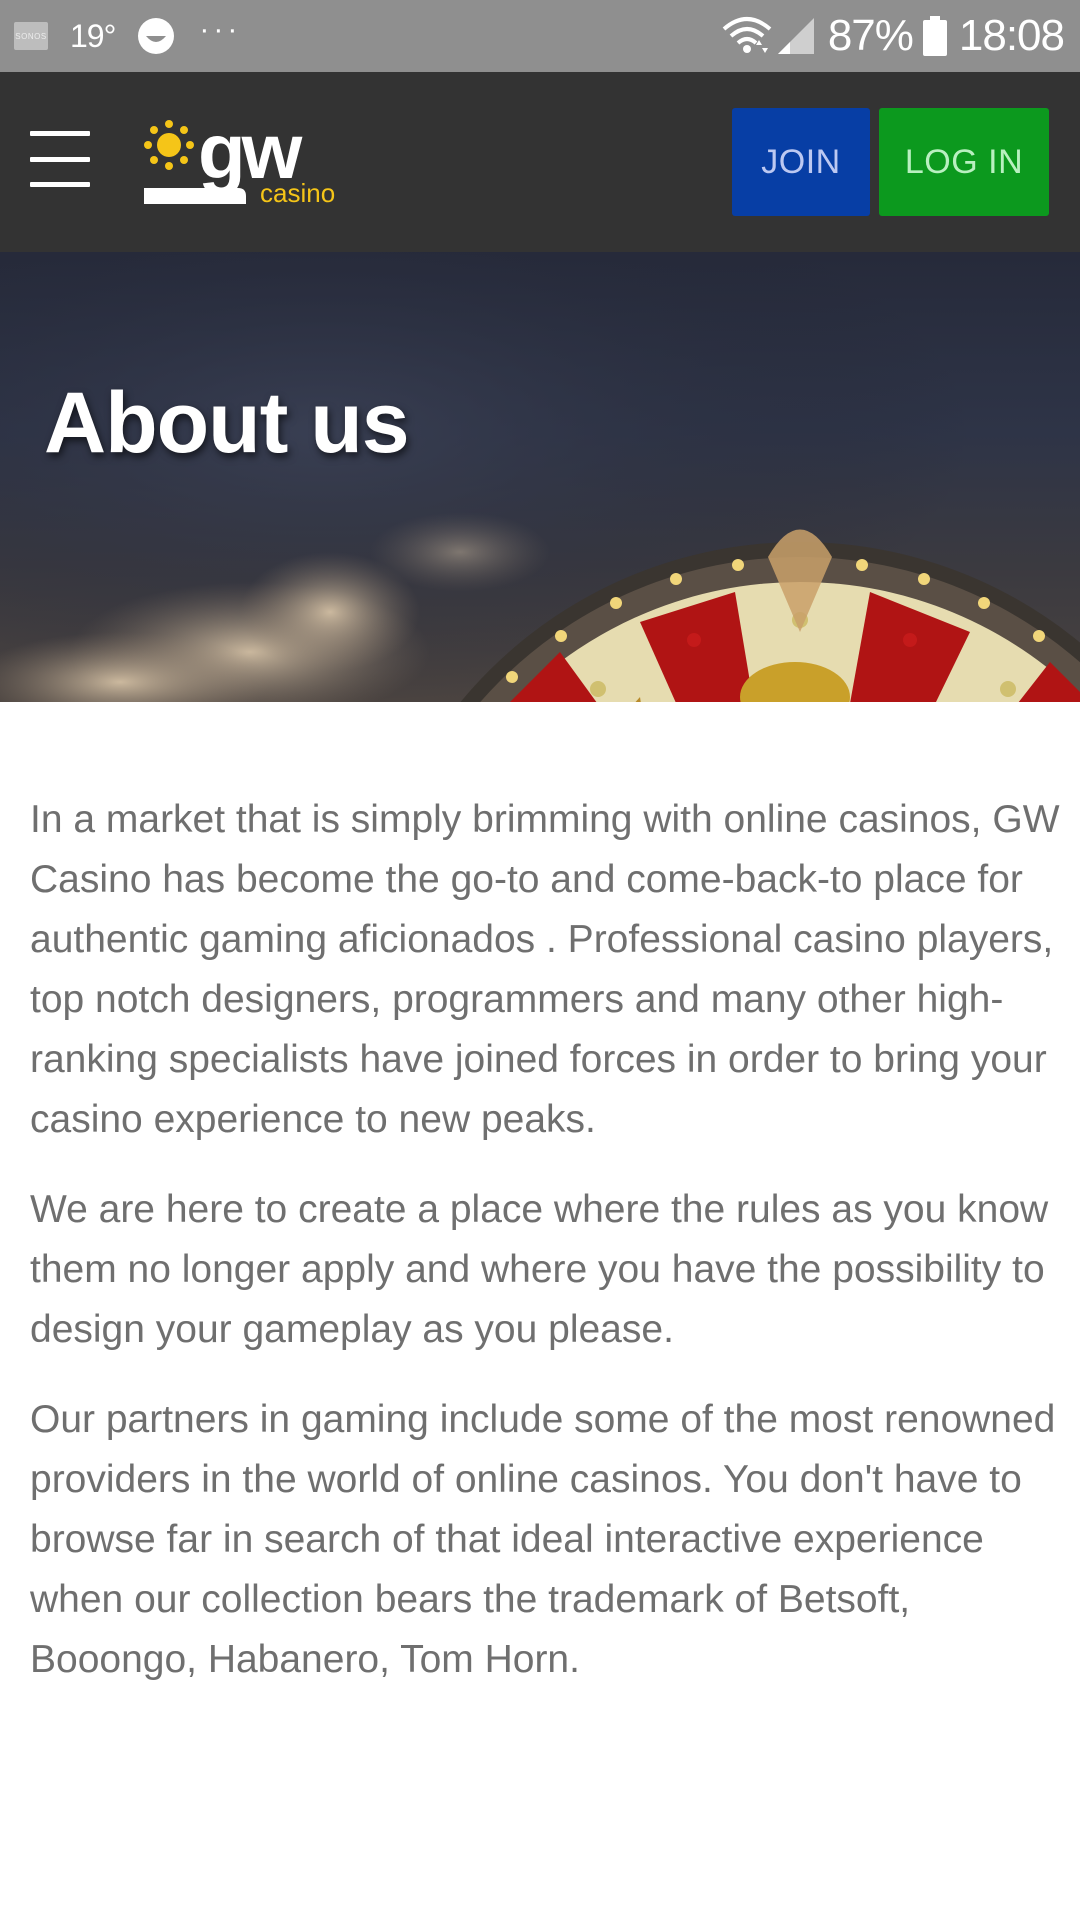  I want to click on sun-icon, so click(169, 145).